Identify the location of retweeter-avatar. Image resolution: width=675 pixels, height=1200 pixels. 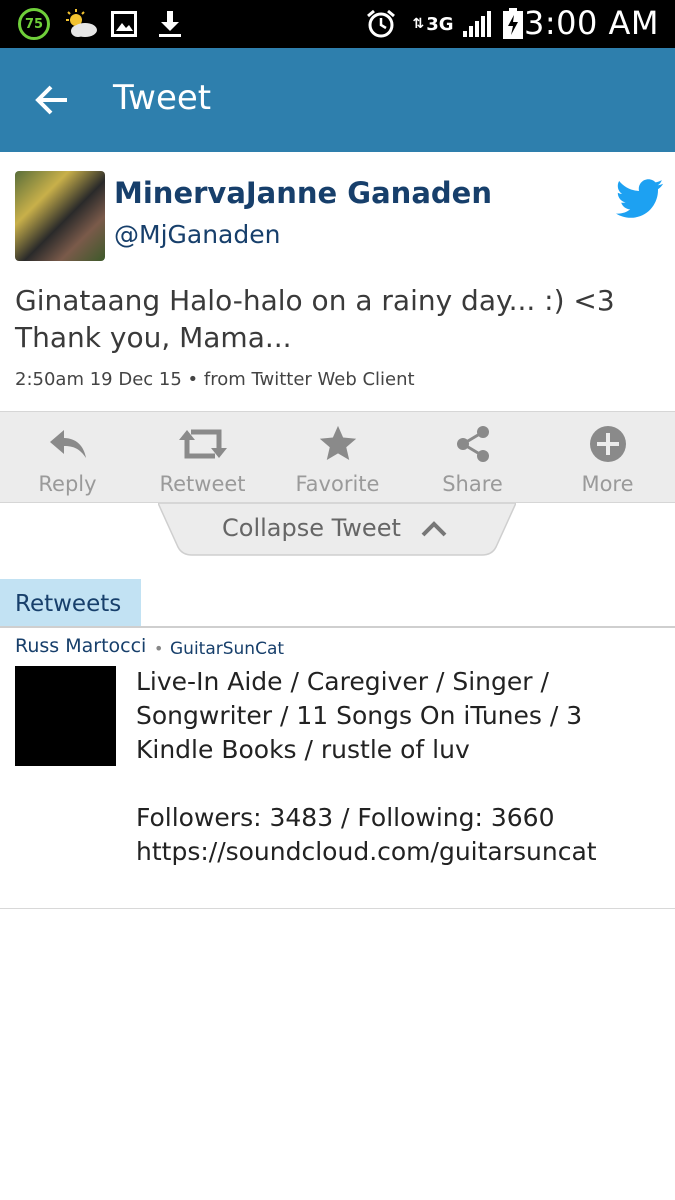
(65, 716).